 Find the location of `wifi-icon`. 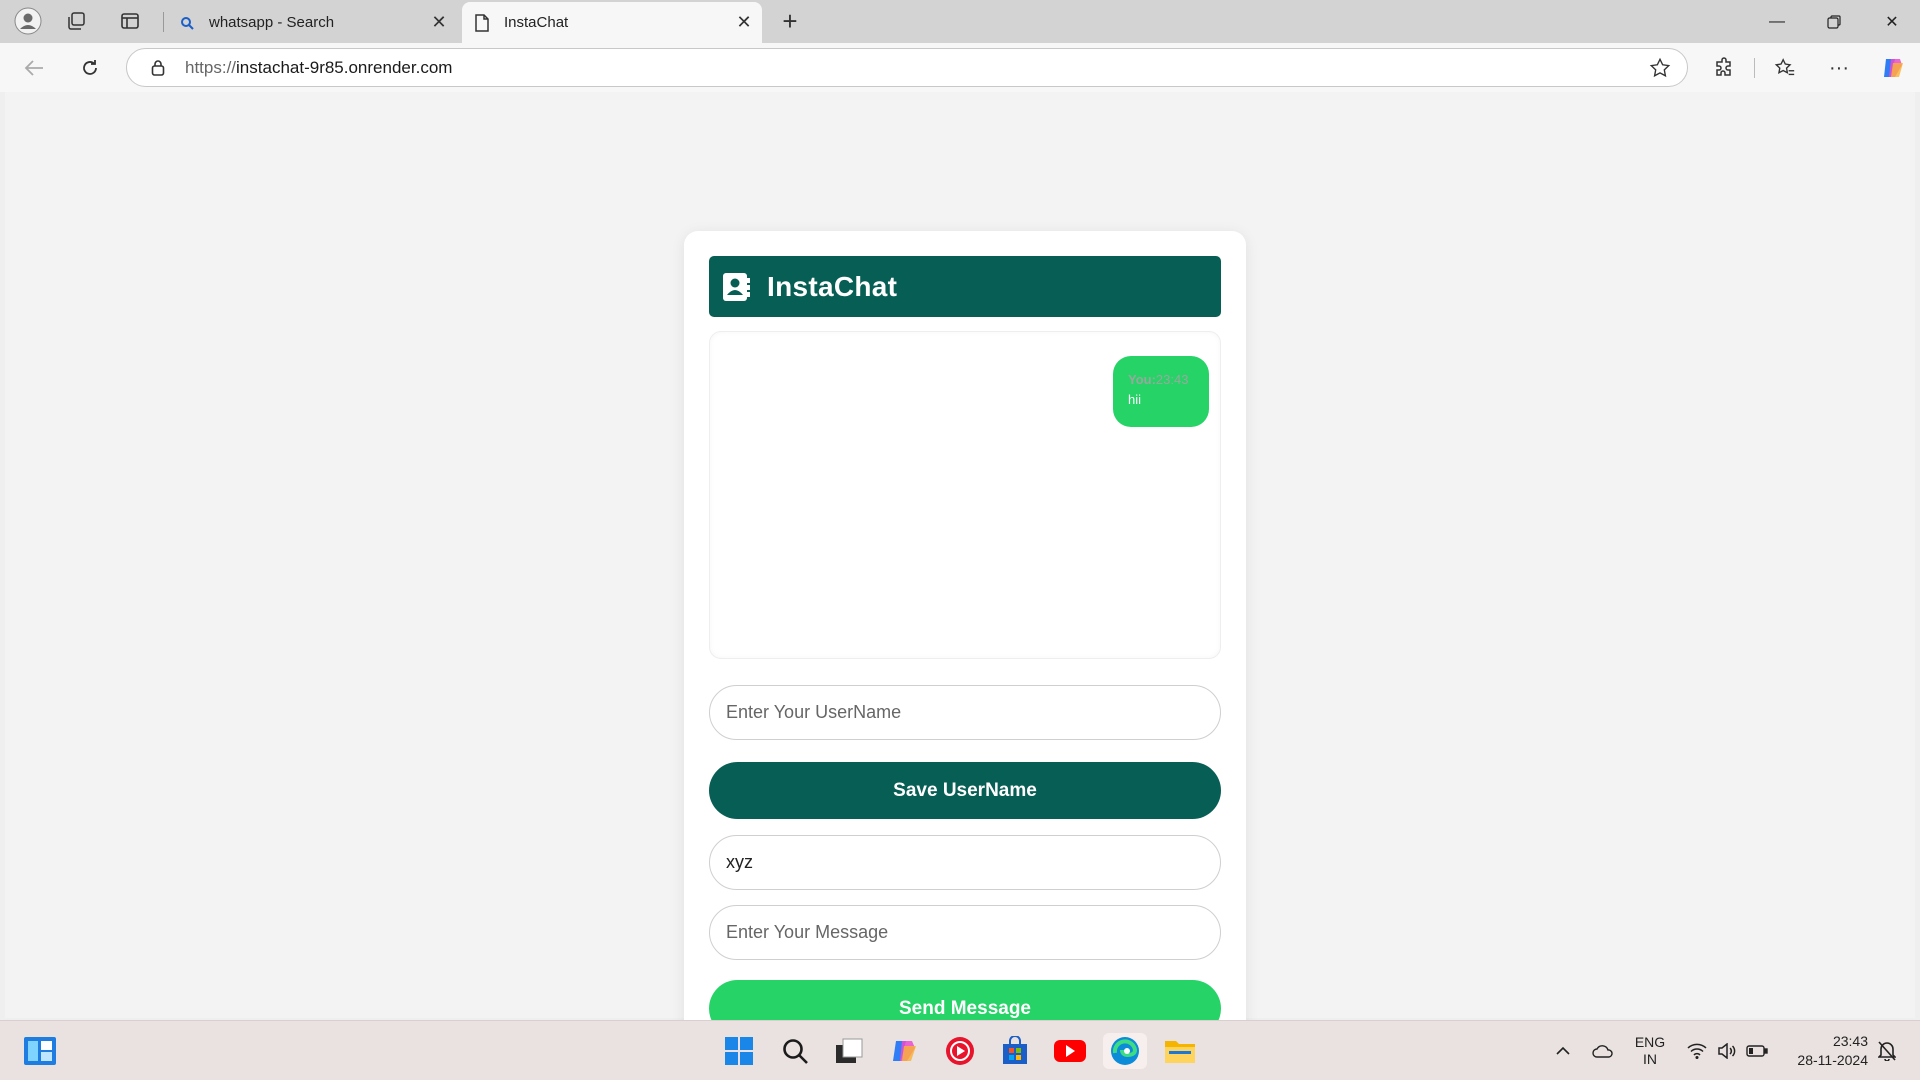

wifi-icon is located at coordinates (1697, 1050).